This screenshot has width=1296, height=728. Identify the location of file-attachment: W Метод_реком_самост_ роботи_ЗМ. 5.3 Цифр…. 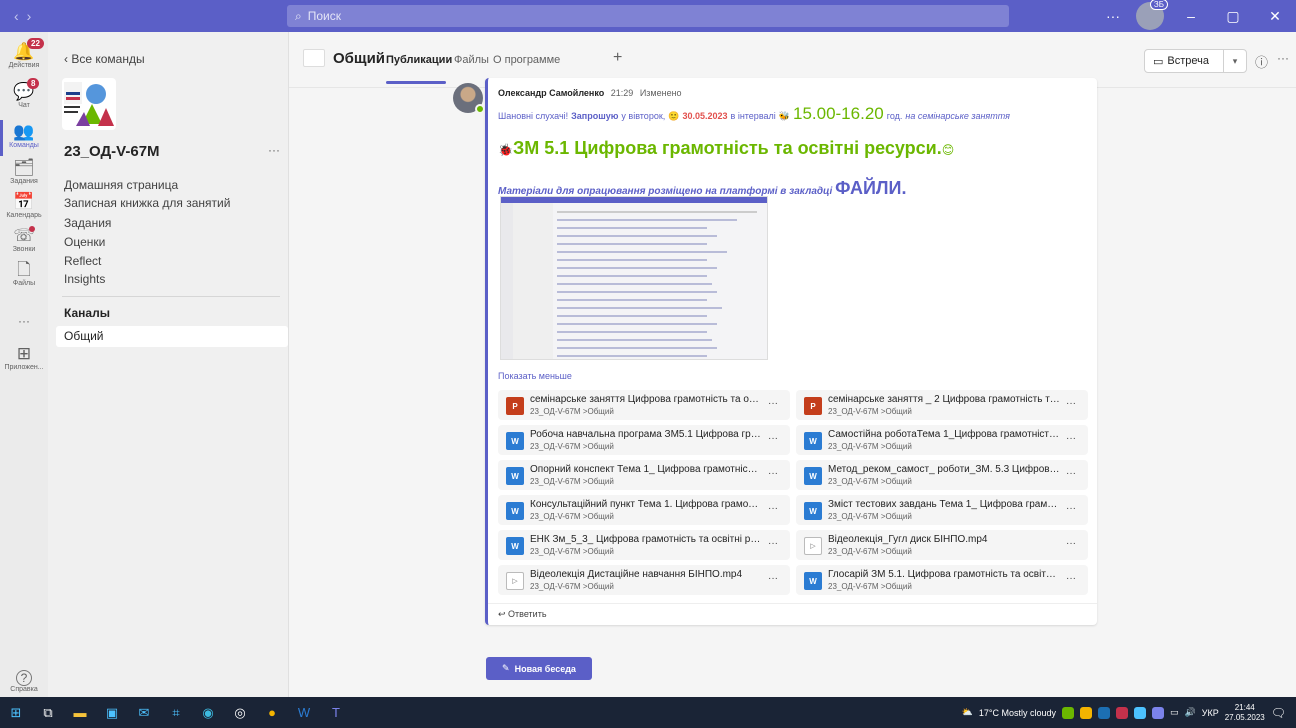
(942, 475).